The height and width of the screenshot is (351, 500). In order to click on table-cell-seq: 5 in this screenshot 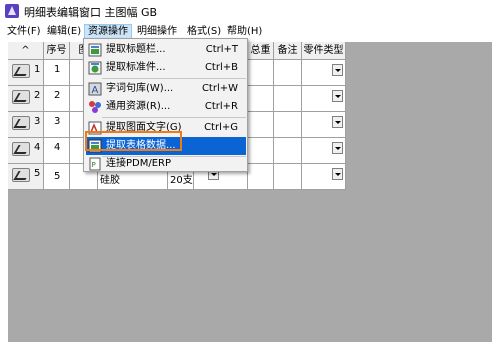, I will do `click(57, 177)`.